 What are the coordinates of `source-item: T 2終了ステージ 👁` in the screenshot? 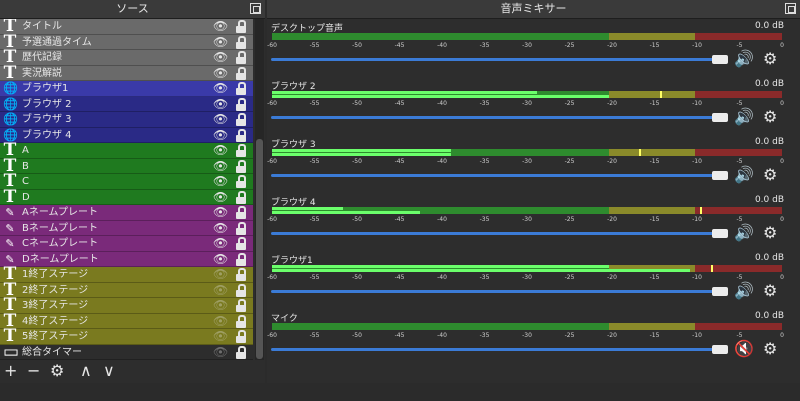 It's located at (126, 289).